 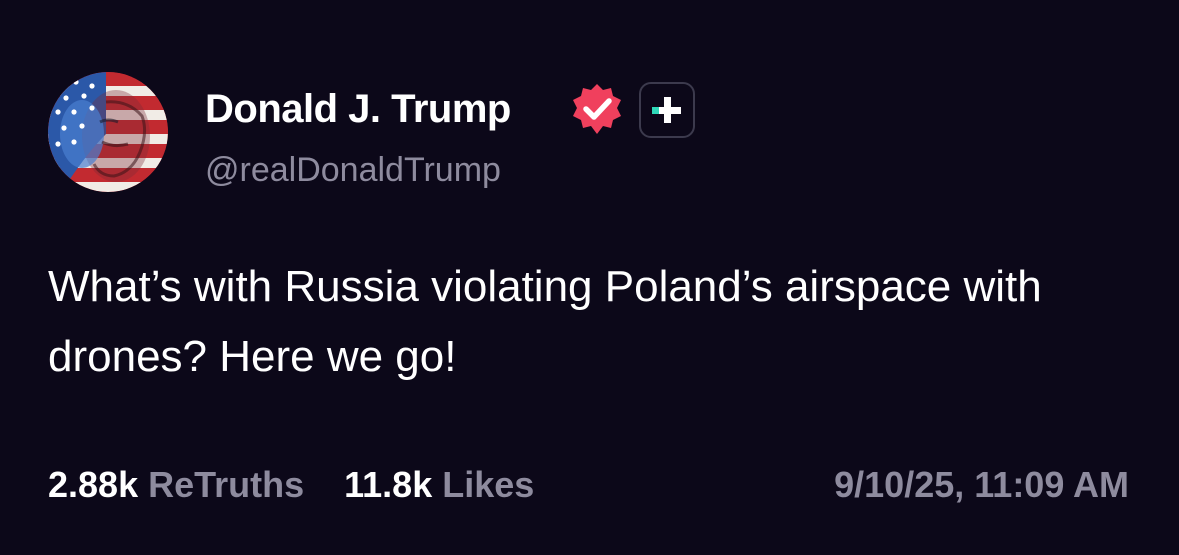 What do you see at coordinates (667, 110) in the screenshot?
I see `truth-plus-icon` at bounding box center [667, 110].